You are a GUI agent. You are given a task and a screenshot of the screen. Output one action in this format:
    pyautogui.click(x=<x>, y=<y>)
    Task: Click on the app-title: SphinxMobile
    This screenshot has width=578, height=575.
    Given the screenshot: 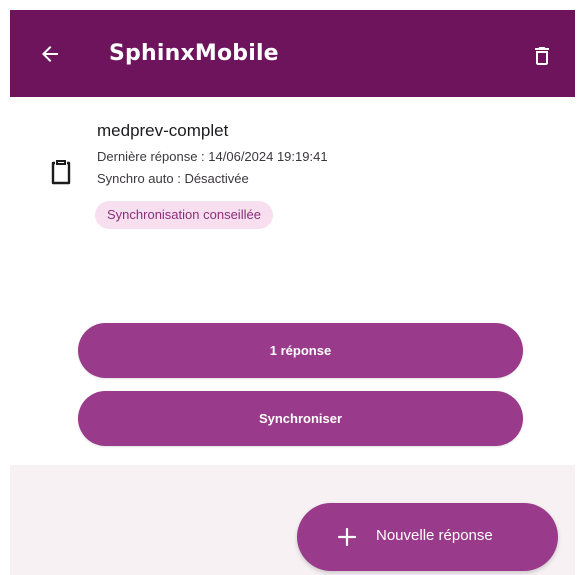 What is the action you would take?
    pyautogui.click(x=194, y=53)
    